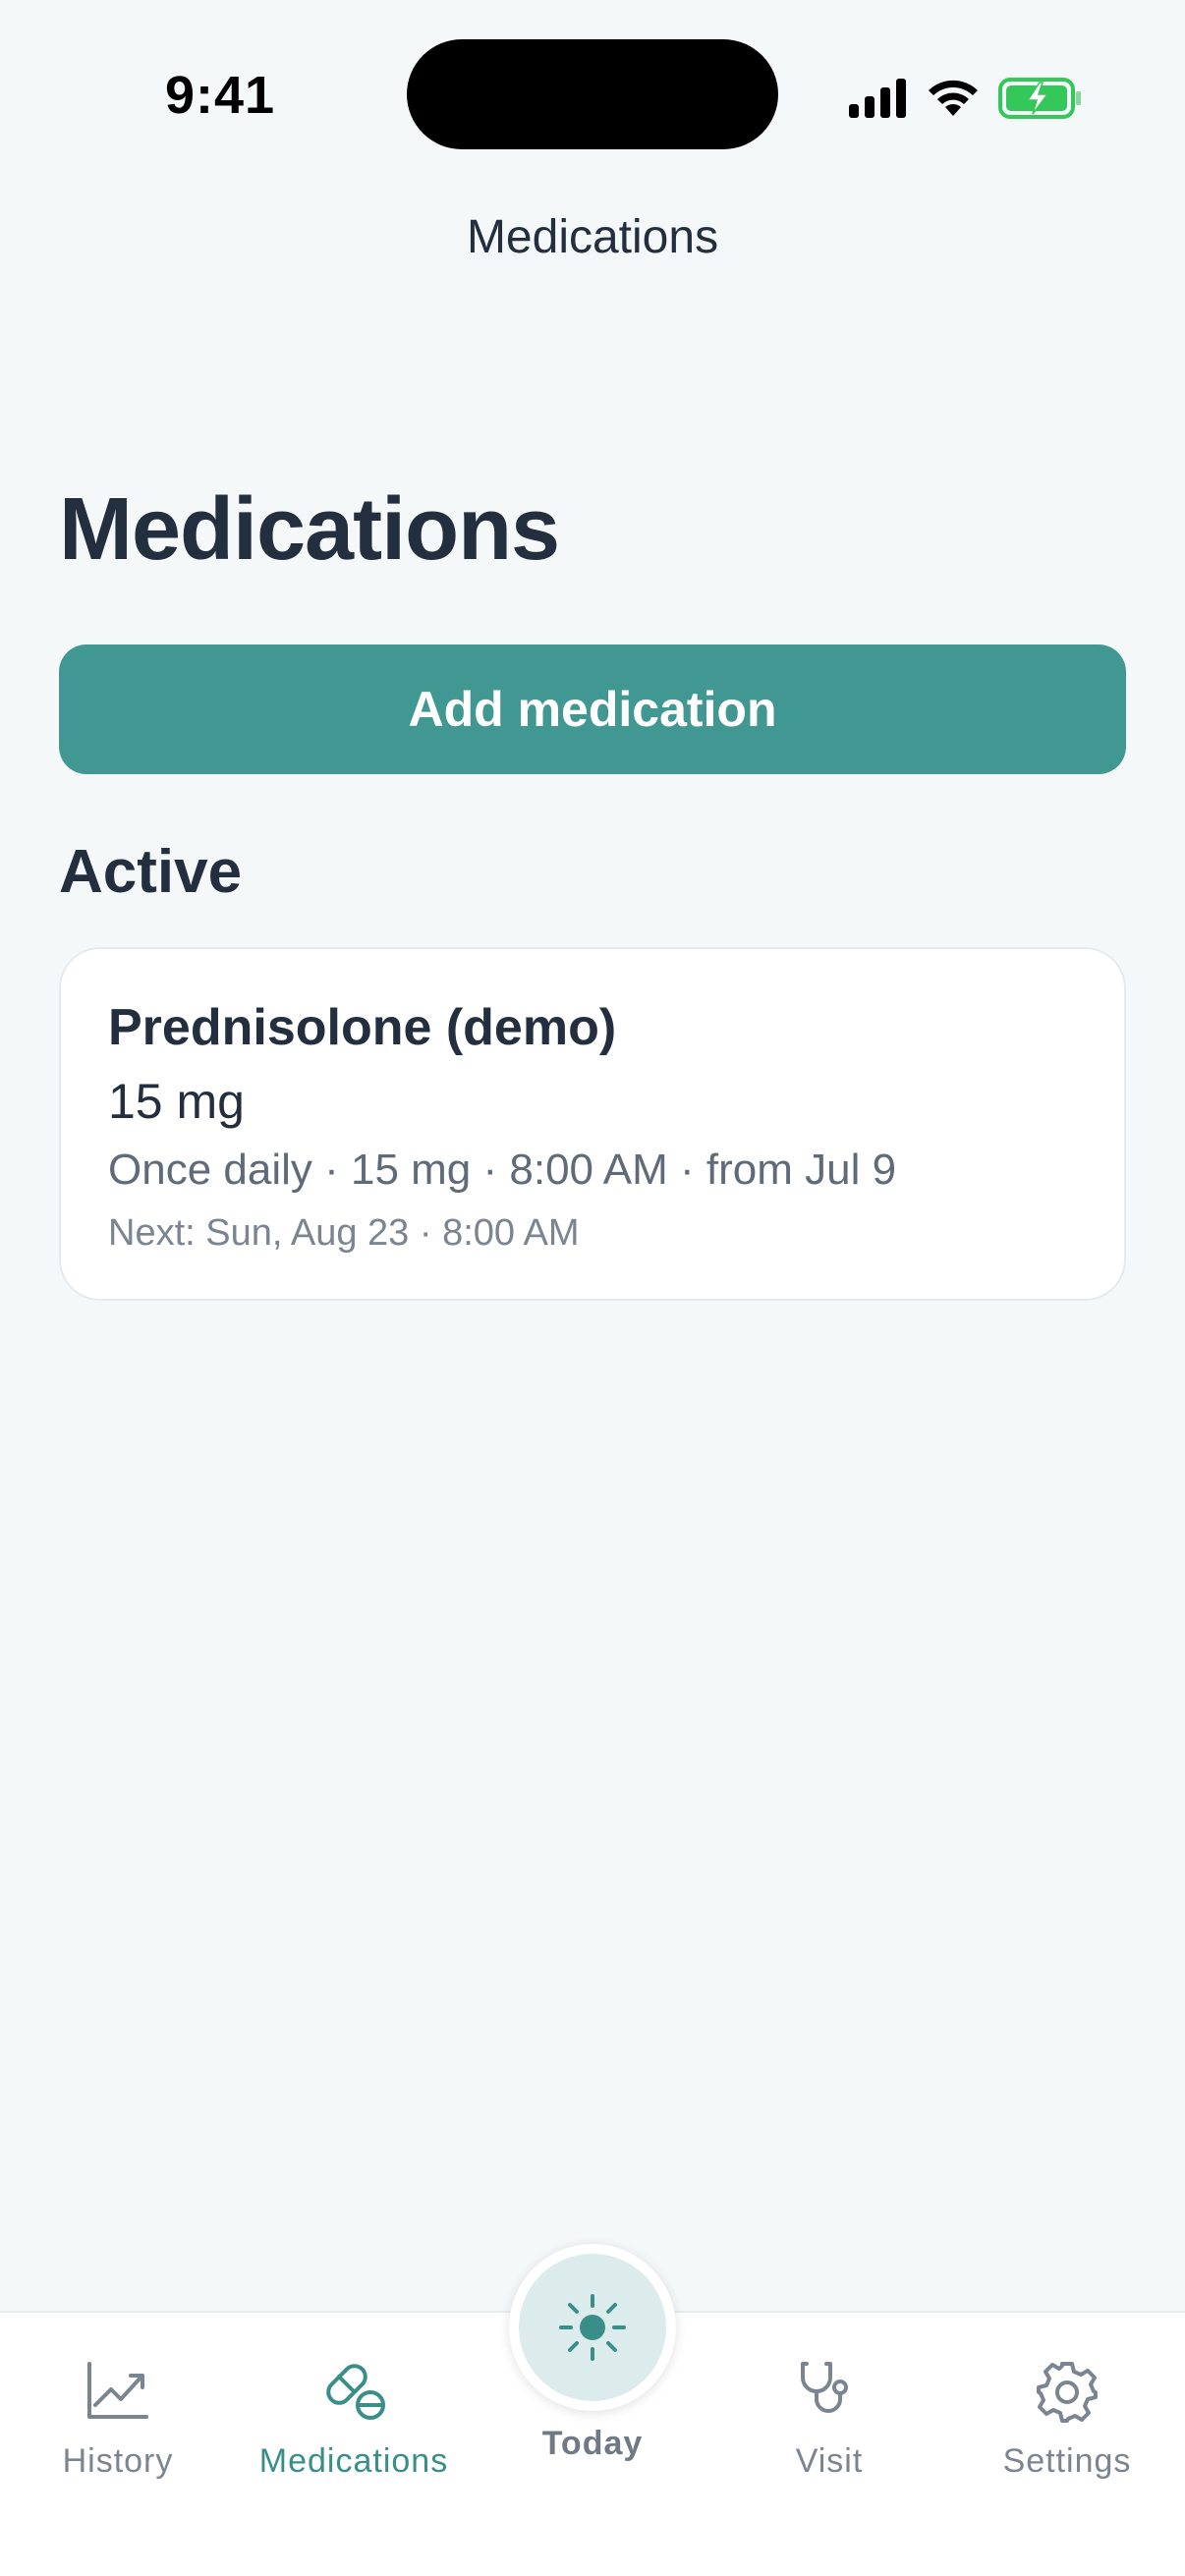  Describe the element at coordinates (592, 94) in the screenshot. I see `dynamic-island` at that location.